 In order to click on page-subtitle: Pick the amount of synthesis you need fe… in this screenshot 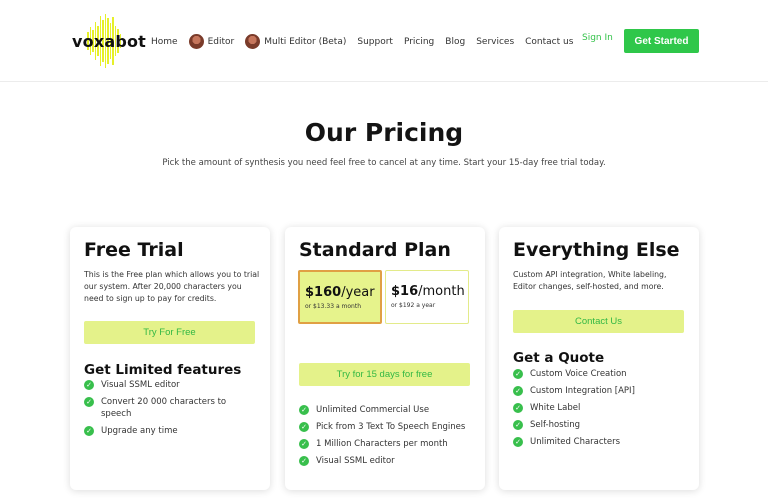, I will do `click(384, 163)`.